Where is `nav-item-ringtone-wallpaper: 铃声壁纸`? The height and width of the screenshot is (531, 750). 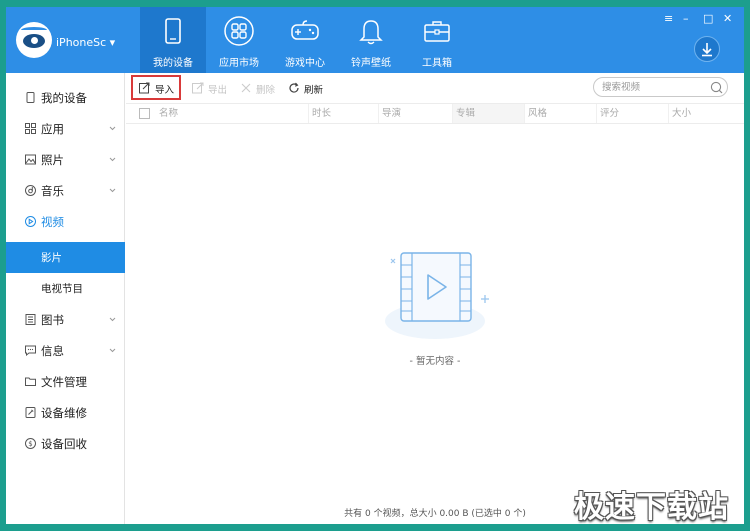
nav-item-ringtone-wallpaper: 铃声壁纸 is located at coordinates (371, 40).